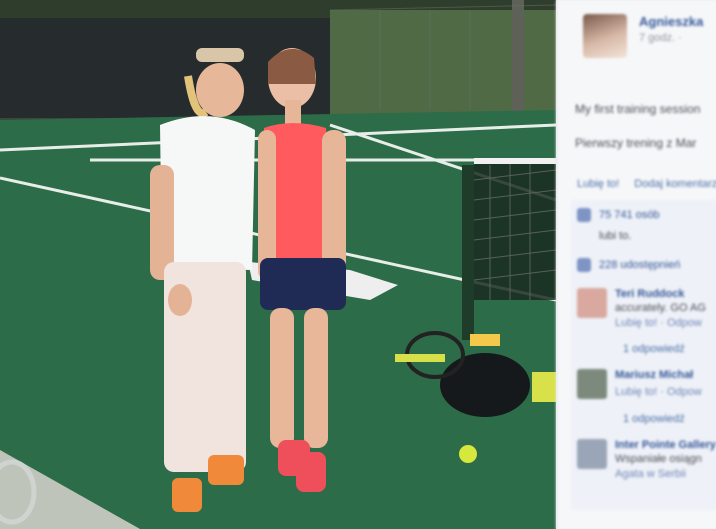 This screenshot has width=716, height=529. What do you see at coordinates (629, 215) in the screenshot?
I see `likes-count: 75 741 osób` at bounding box center [629, 215].